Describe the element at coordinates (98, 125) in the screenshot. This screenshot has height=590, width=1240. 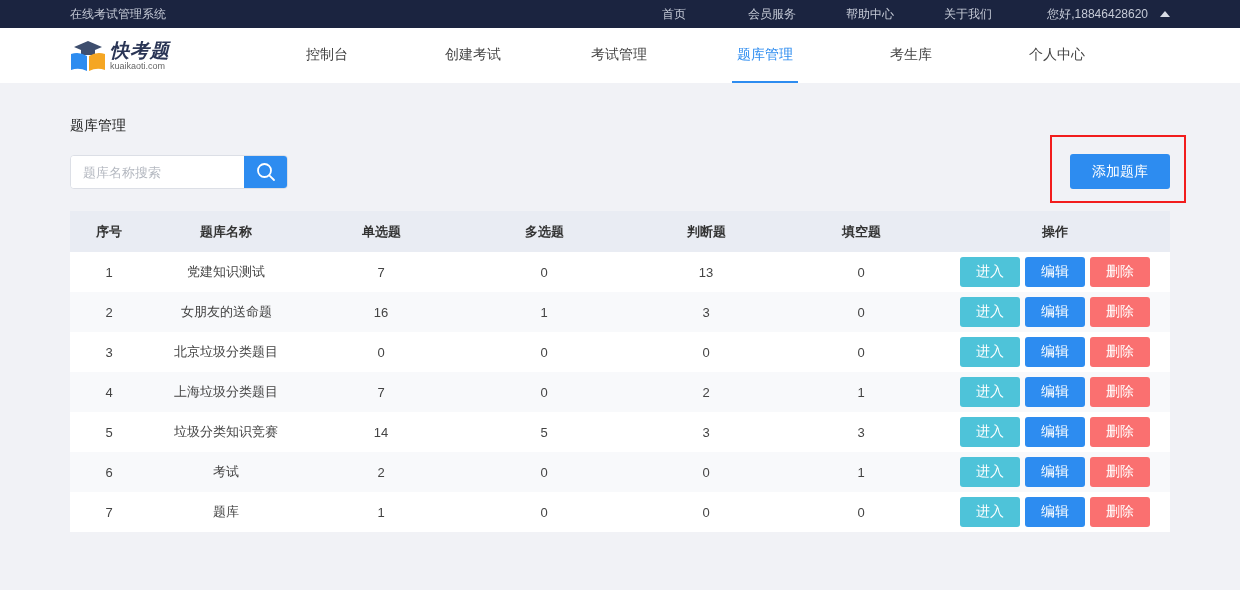
I see `page-title: 题库管理` at that location.